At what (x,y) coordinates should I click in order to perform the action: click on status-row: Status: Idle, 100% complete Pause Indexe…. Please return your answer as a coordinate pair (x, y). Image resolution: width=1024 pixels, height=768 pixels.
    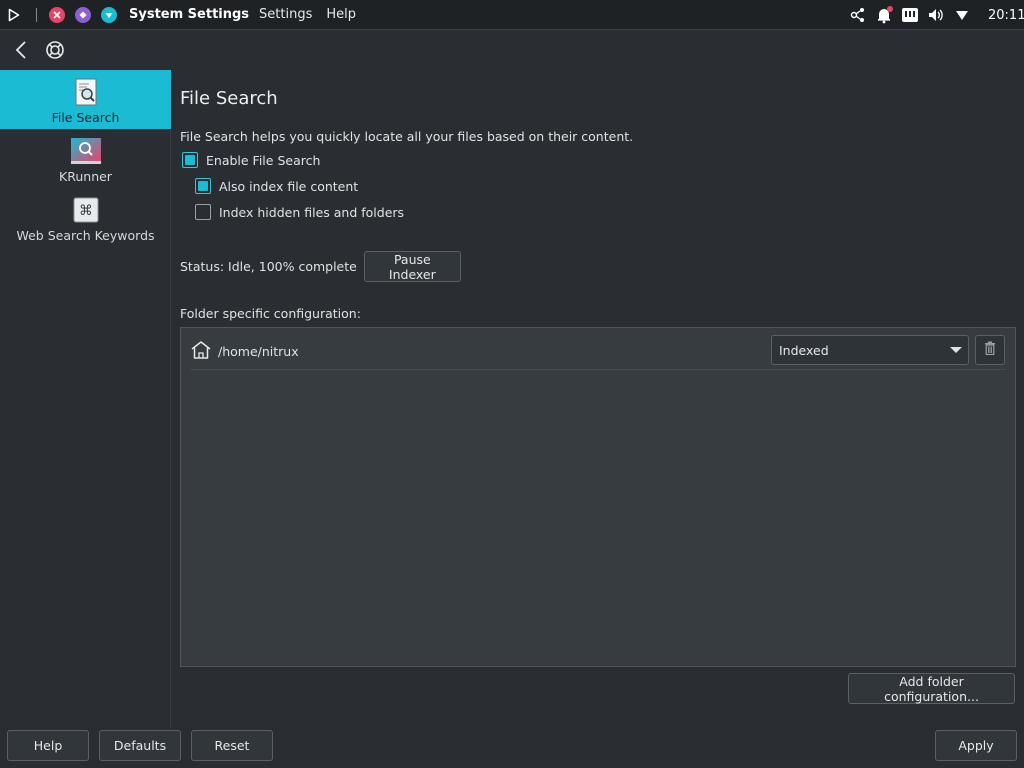
    Looking at the image, I should click on (320, 266).